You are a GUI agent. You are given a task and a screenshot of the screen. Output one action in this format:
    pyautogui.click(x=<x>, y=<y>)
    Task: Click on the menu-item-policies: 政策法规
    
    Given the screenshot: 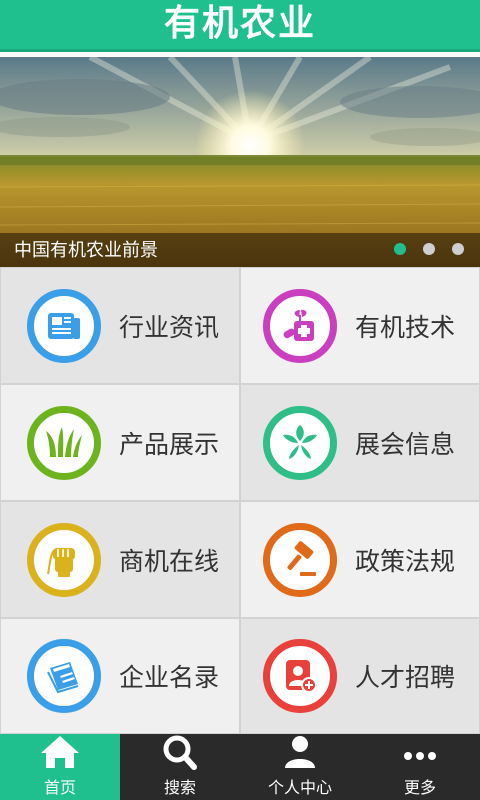 What is the action you would take?
    pyautogui.click(x=360, y=559)
    